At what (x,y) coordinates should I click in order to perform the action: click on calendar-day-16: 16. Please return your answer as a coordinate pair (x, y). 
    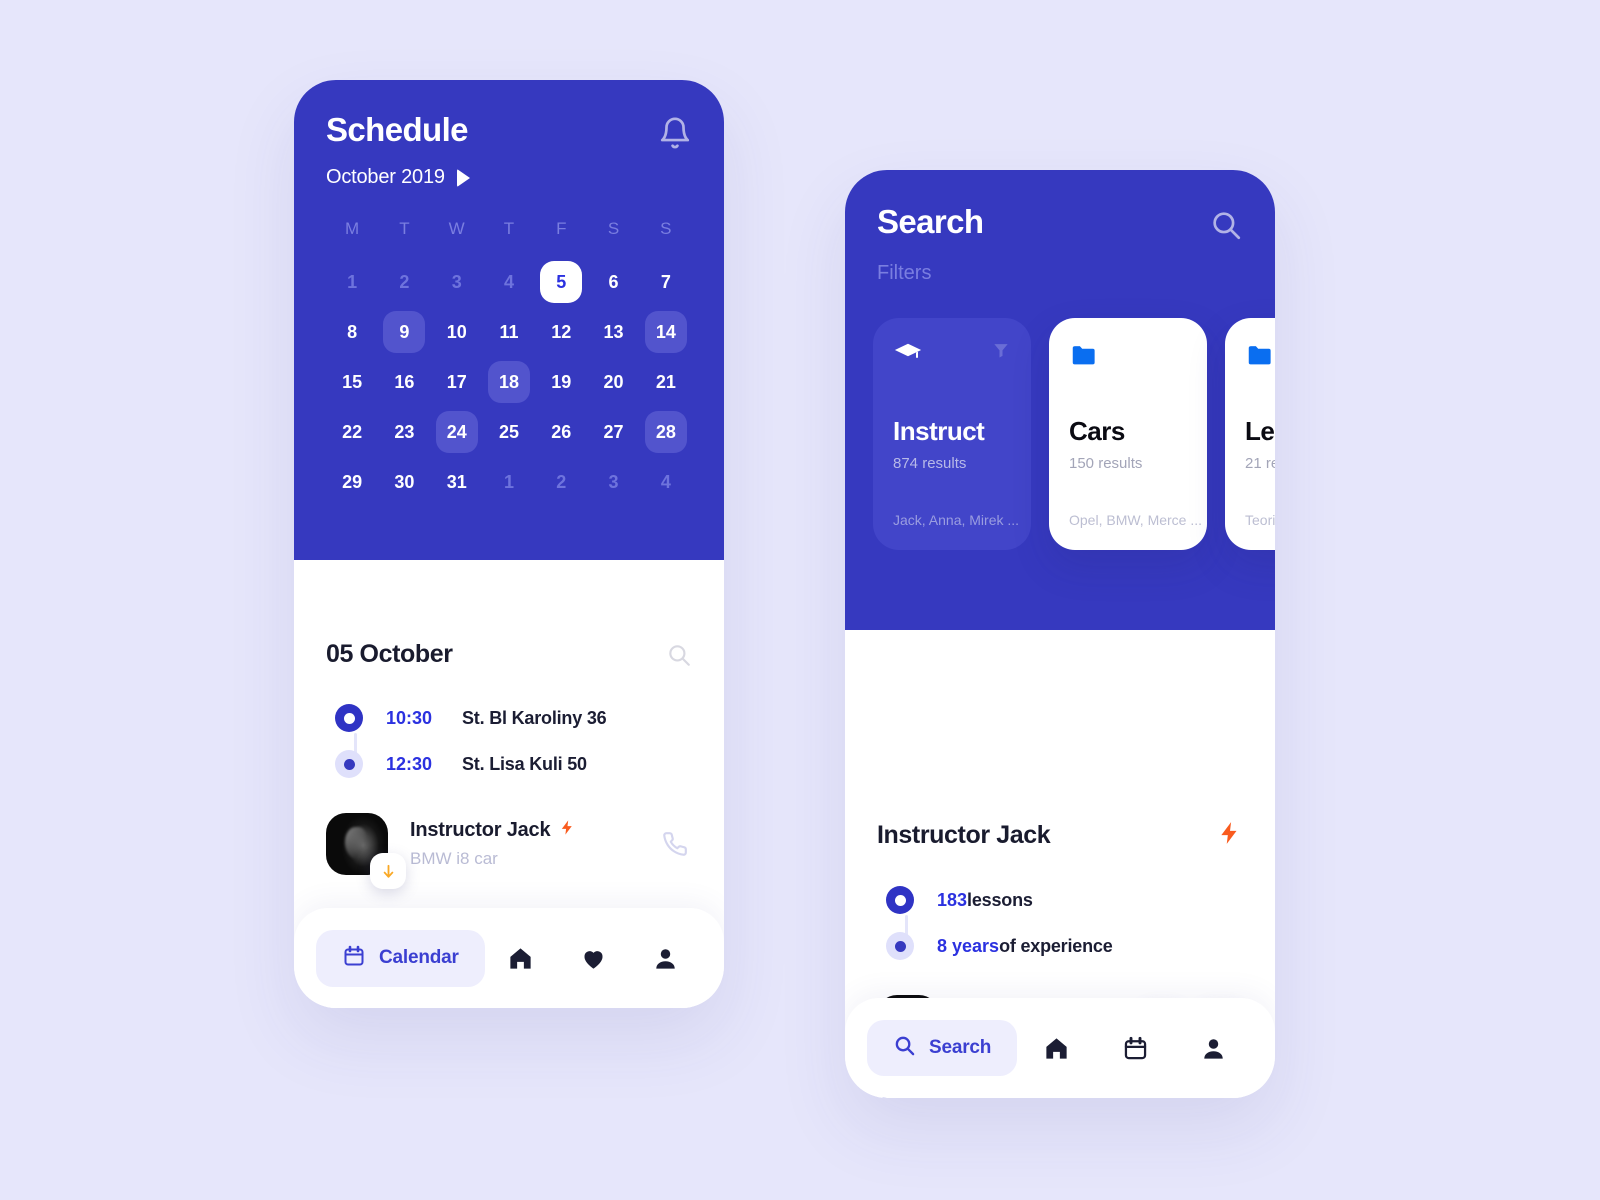
    Looking at the image, I should click on (404, 382).